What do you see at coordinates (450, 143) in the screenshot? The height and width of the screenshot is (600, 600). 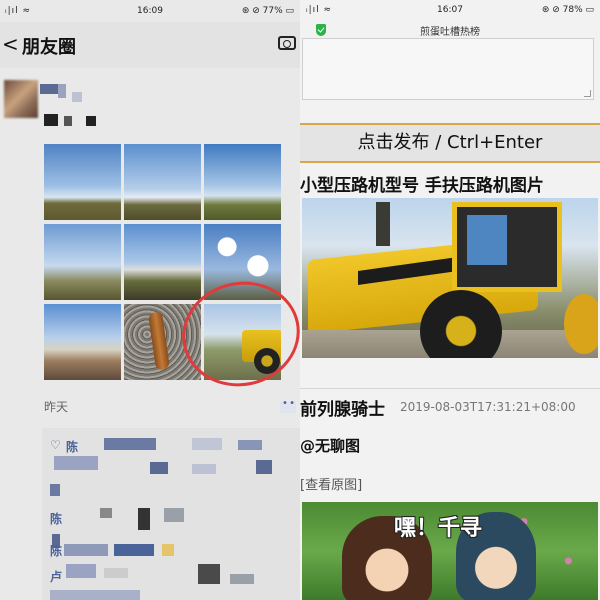 I see `submit-button: 点击发布 / Ctrl+Enter` at bounding box center [450, 143].